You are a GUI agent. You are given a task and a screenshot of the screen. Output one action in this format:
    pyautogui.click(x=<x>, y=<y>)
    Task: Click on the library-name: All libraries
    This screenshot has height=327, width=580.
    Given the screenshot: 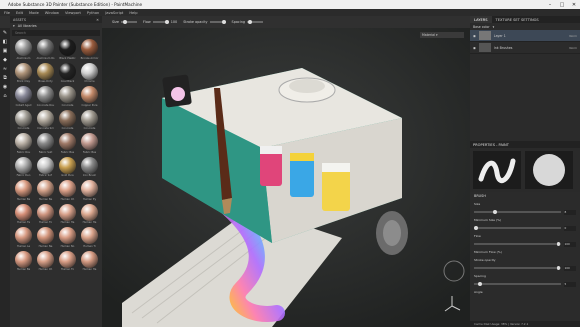 What is the action you would take?
    pyautogui.click(x=27, y=26)
    